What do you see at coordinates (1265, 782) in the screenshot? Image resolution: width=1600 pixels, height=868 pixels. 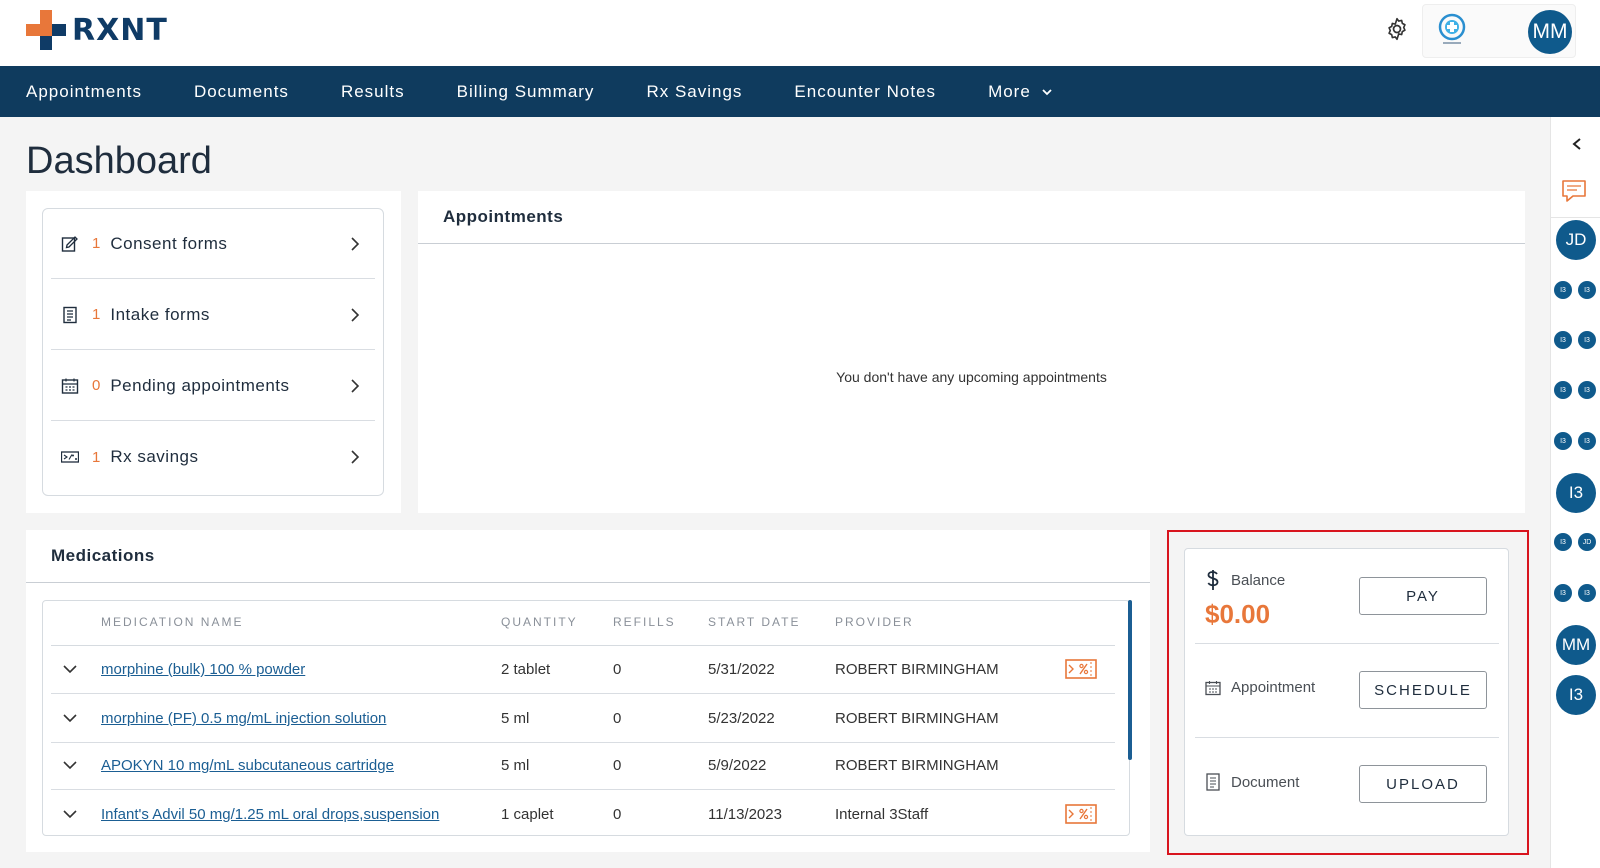 I see `document-label: Document` at bounding box center [1265, 782].